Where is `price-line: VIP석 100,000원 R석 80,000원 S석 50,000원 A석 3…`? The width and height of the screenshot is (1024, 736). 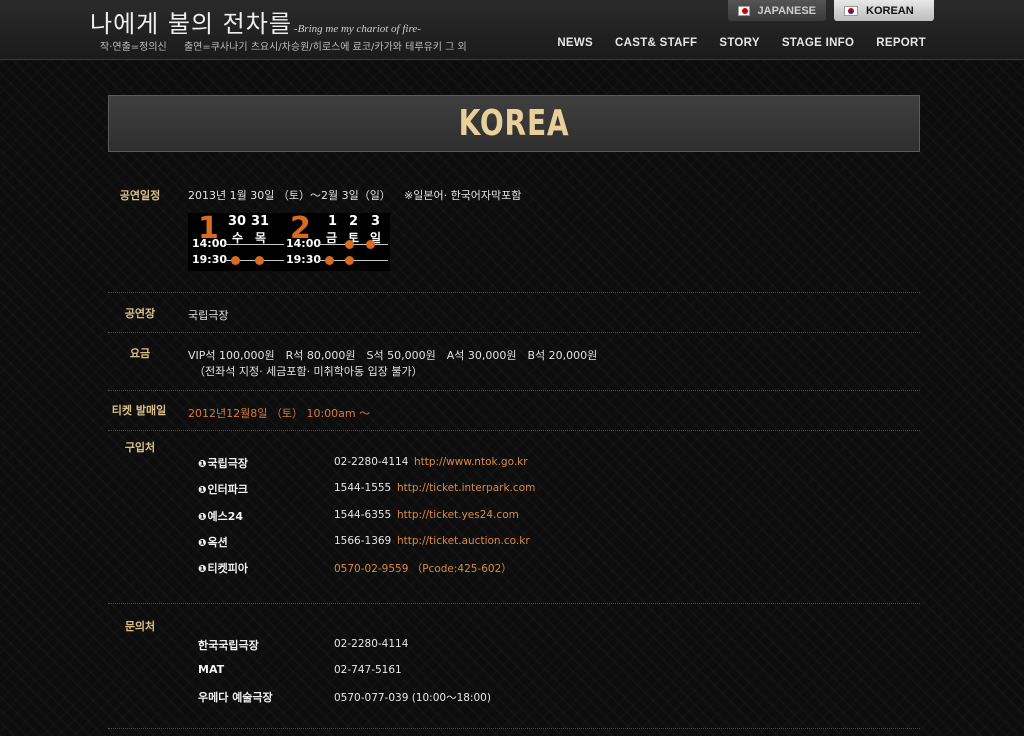
price-line: VIP석 100,000원 R석 80,000원 S석 50,000원 A석 3… is located at coordinates (393, 355).